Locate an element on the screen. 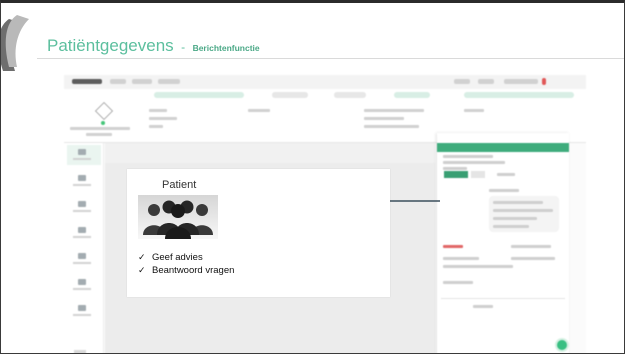 This screenshot has height=354, width=625. slide-title-block: Patiëntgegevens - Berichtenfunctie is located at coordinates (153, 46).